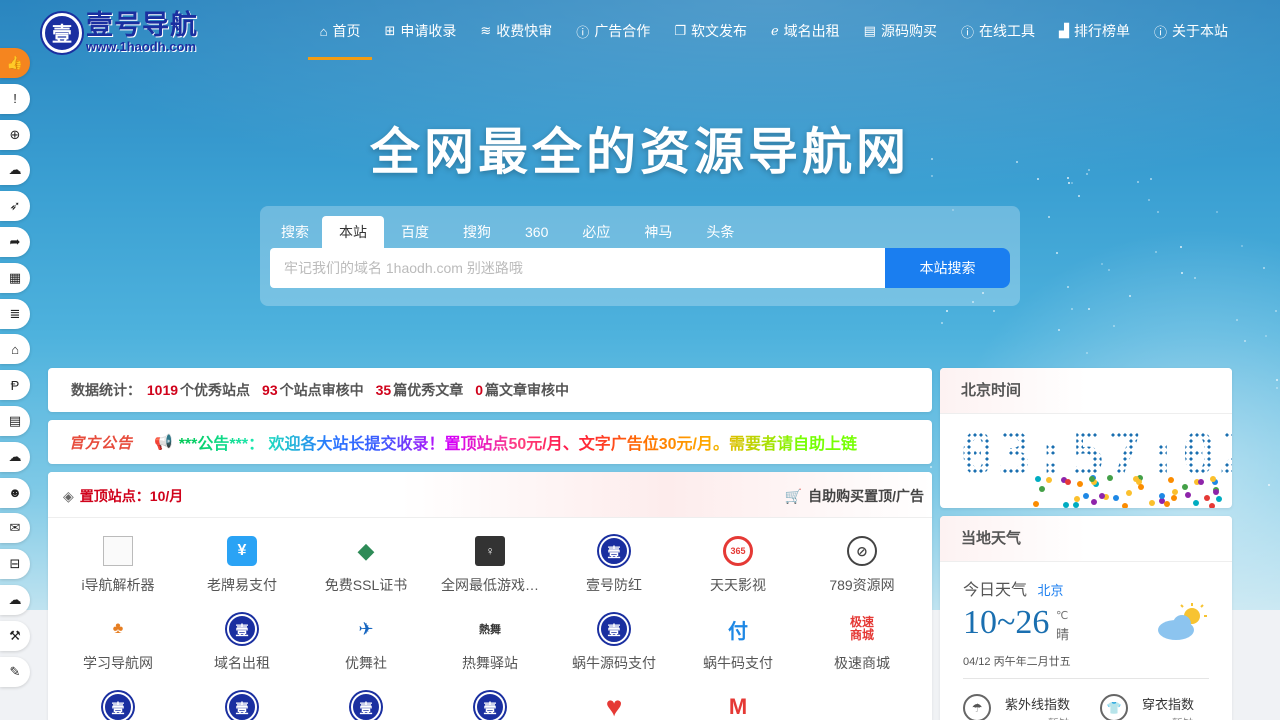 Image resolution: width=1280 pixels, height=720 pixels. Describe the element at coordinates (142, 25) in the screenshot. I see `logo-title: 壹号导航` at that location.